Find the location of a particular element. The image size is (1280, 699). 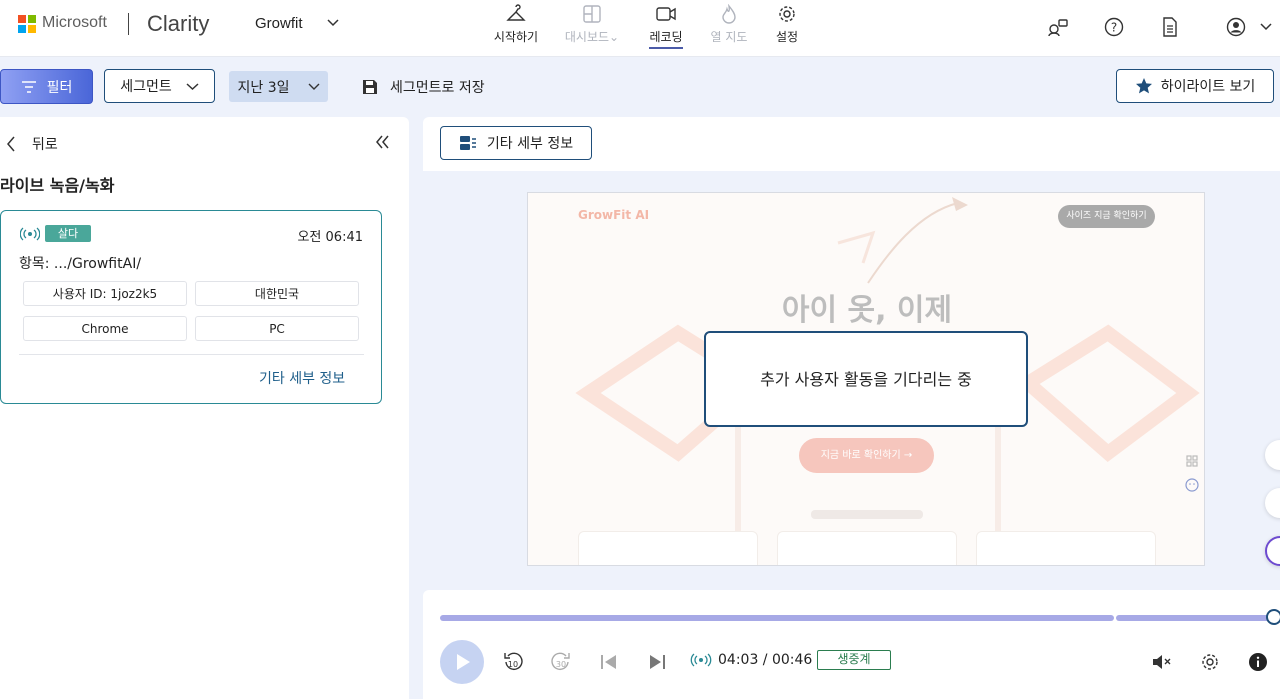

live-button: 생중계 is located at coordinates (854, 660).